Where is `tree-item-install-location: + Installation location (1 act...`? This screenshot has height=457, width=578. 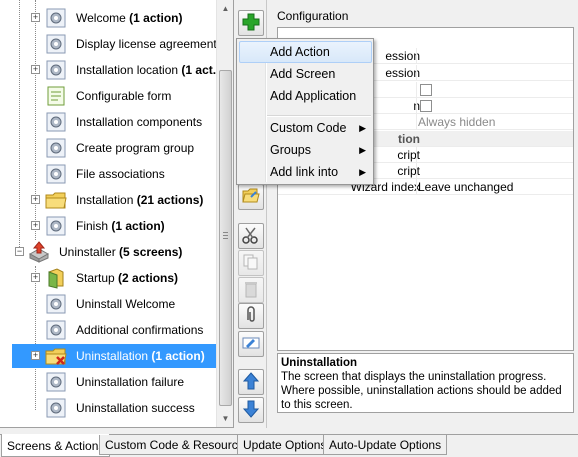 tree-item-install-location: + Installation location (1 act... is located at coordinates (128, 70).